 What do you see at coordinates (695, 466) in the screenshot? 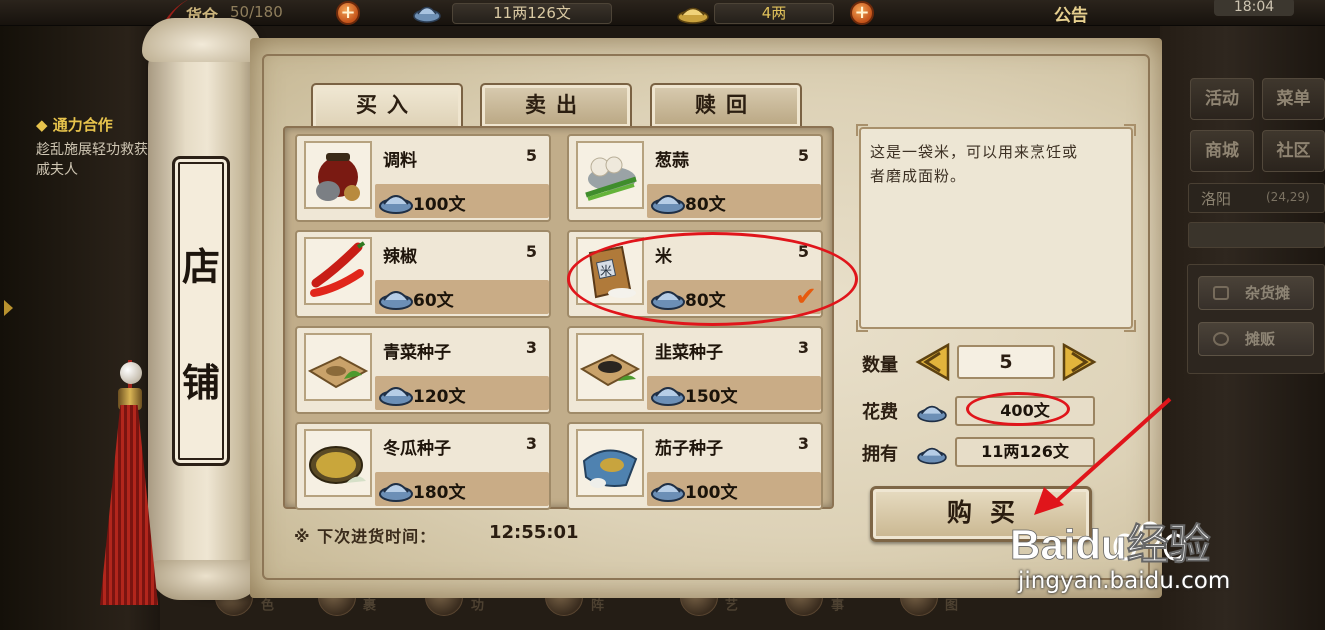
I see `item-card-eggplant-seed: 茄子种子 3 100文` at bounding box center [695, 466].